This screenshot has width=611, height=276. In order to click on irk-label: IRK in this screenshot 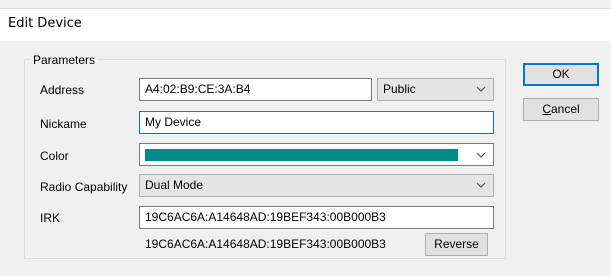, I will do `click(50, 218)`.